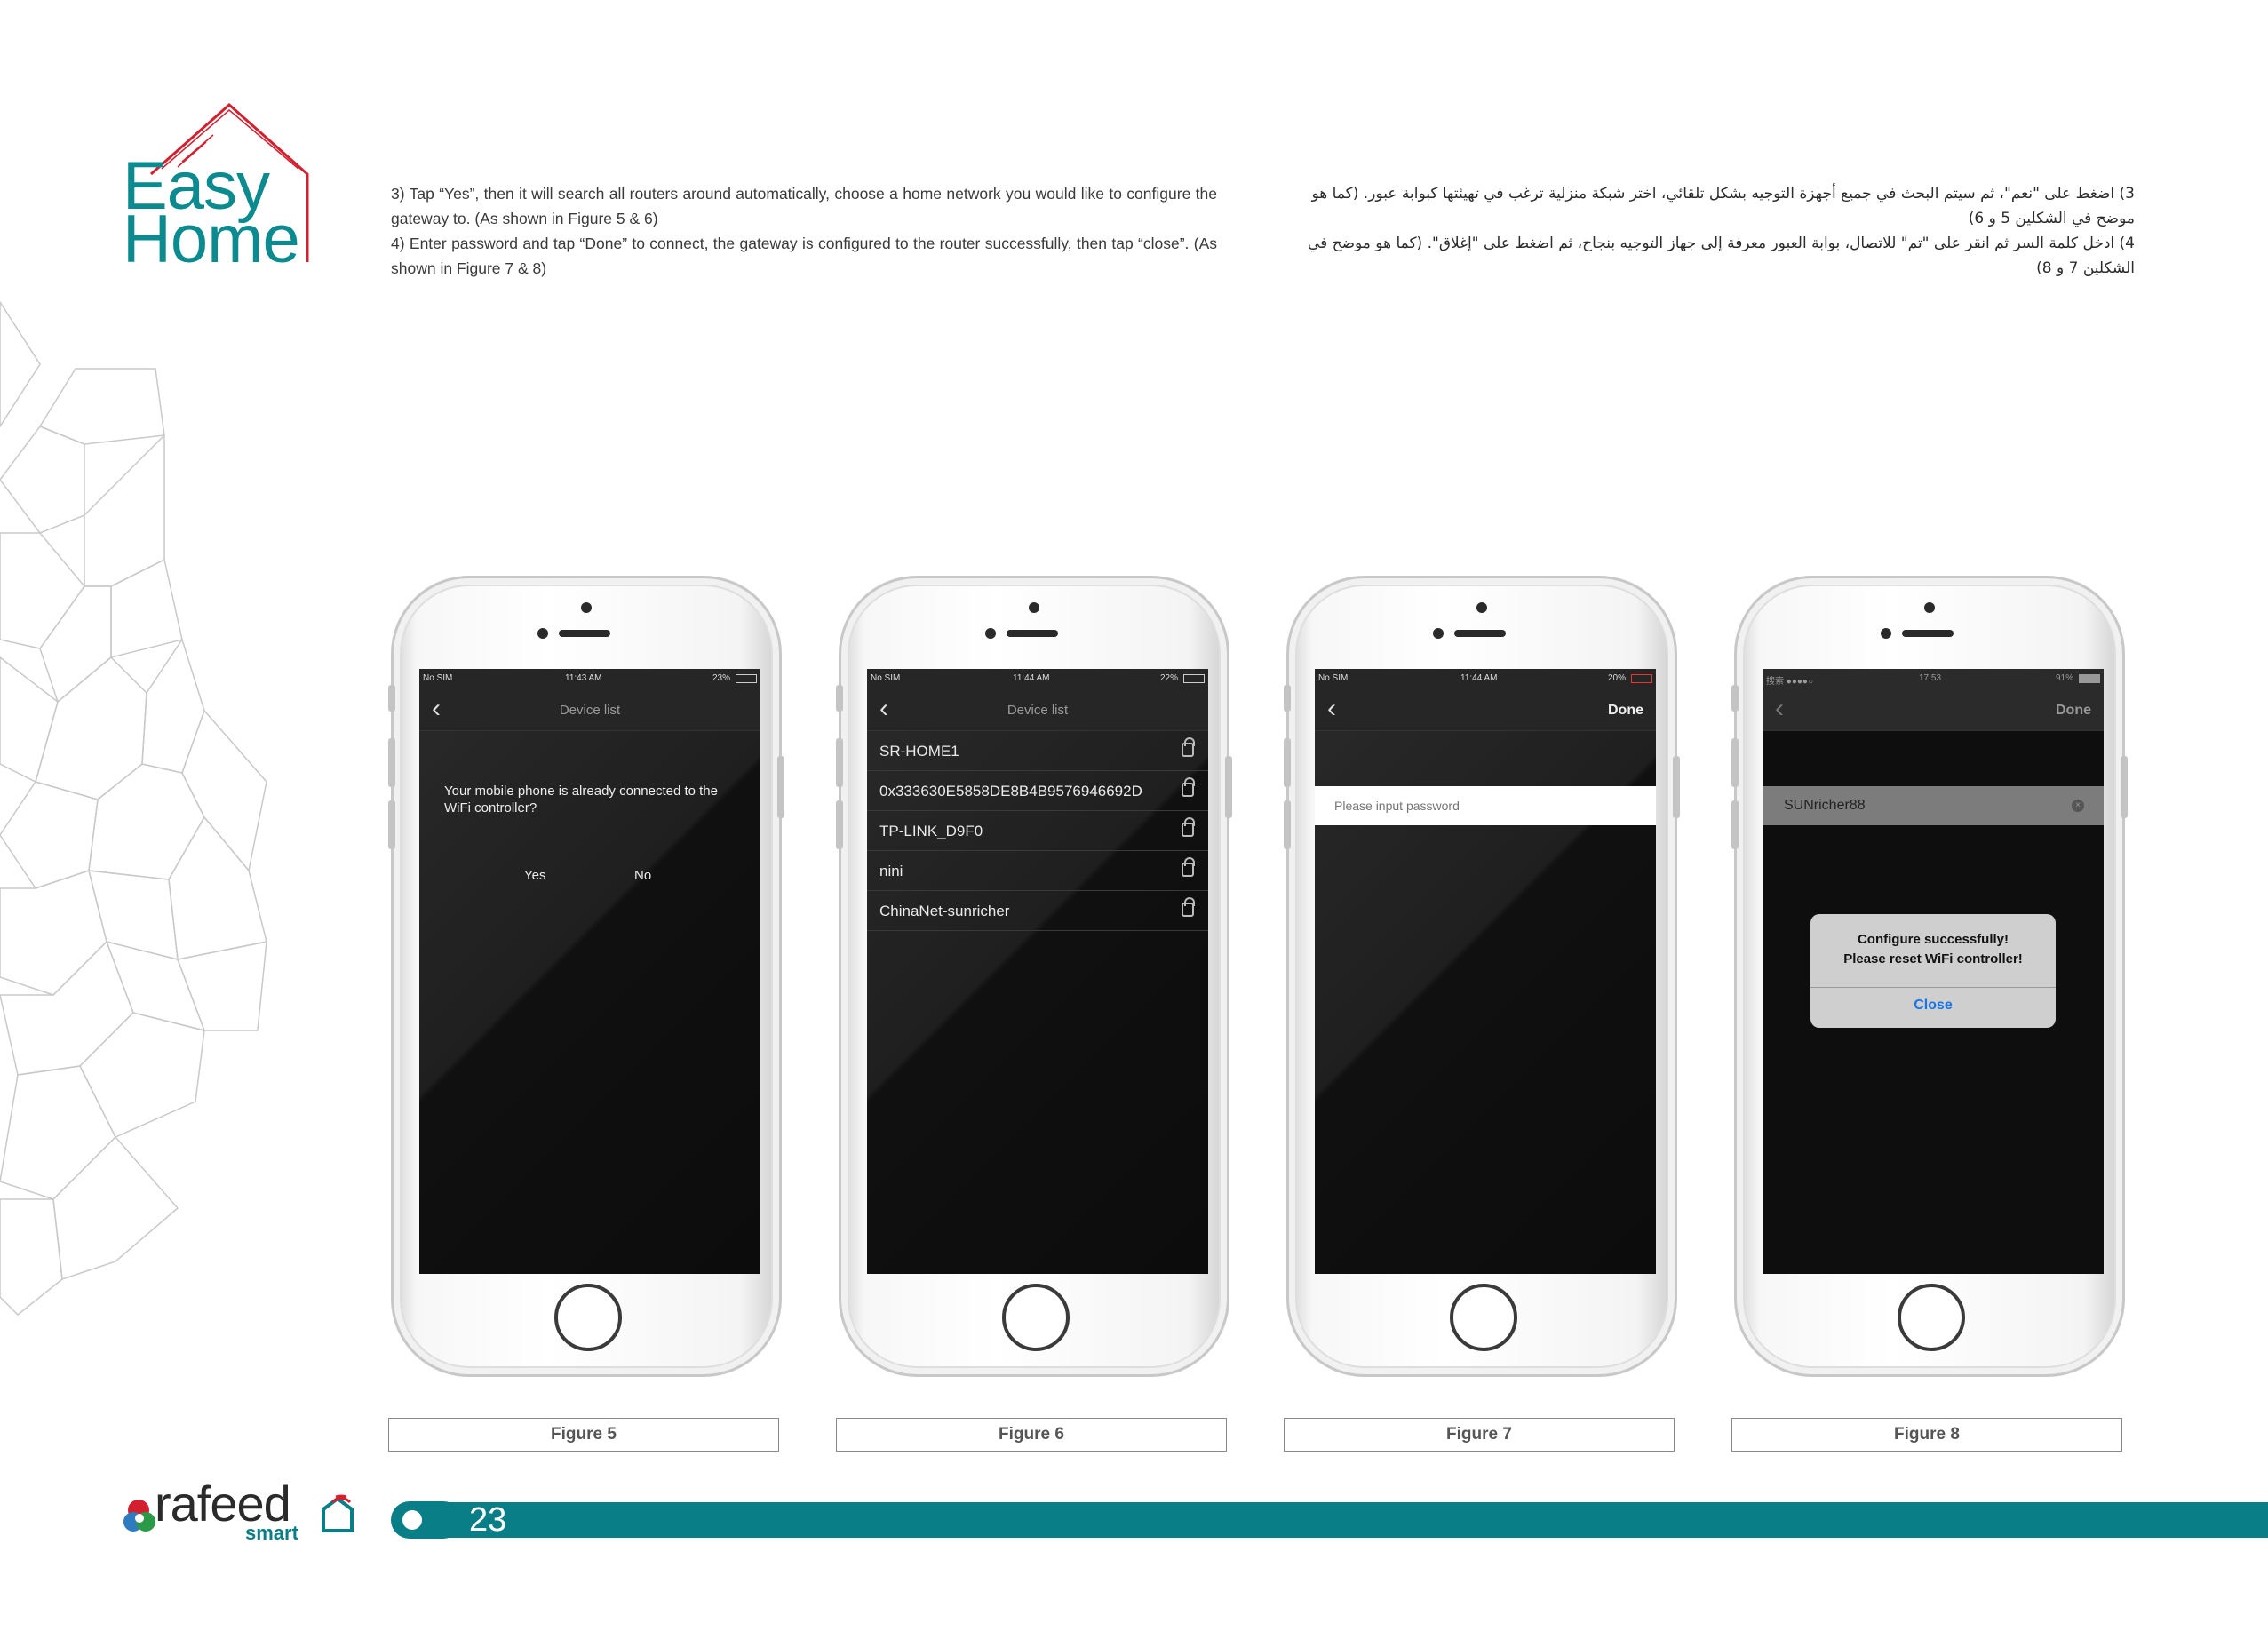 The width and height of the screenshot is (2268, 1631). I want to click on status-bar: 搜索 ●●●●○ 17:53 91%, so click(1933, 678).